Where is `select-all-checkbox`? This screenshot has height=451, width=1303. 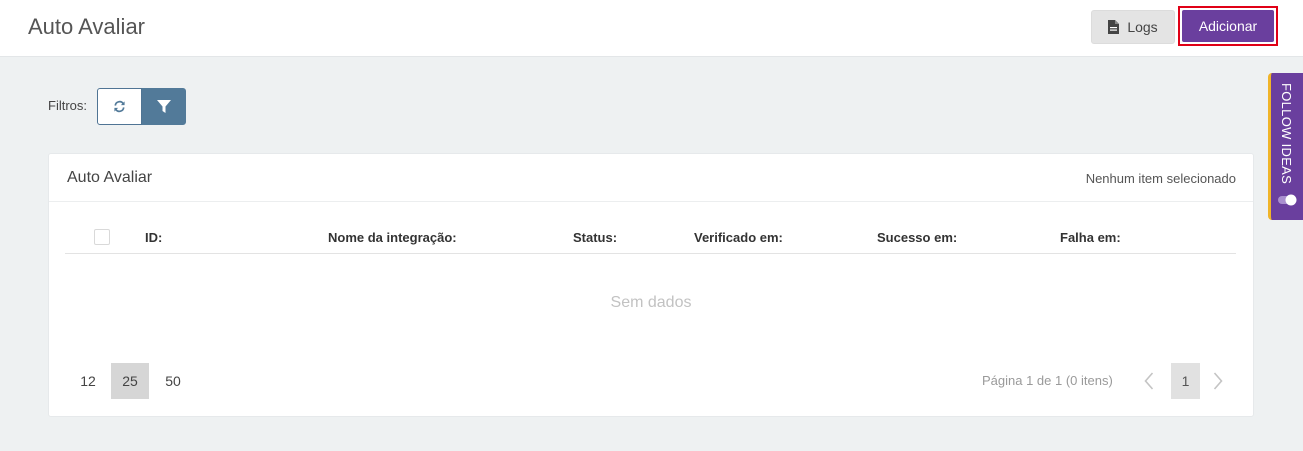
select-all-checkbox is located at coordinates (102, 237).